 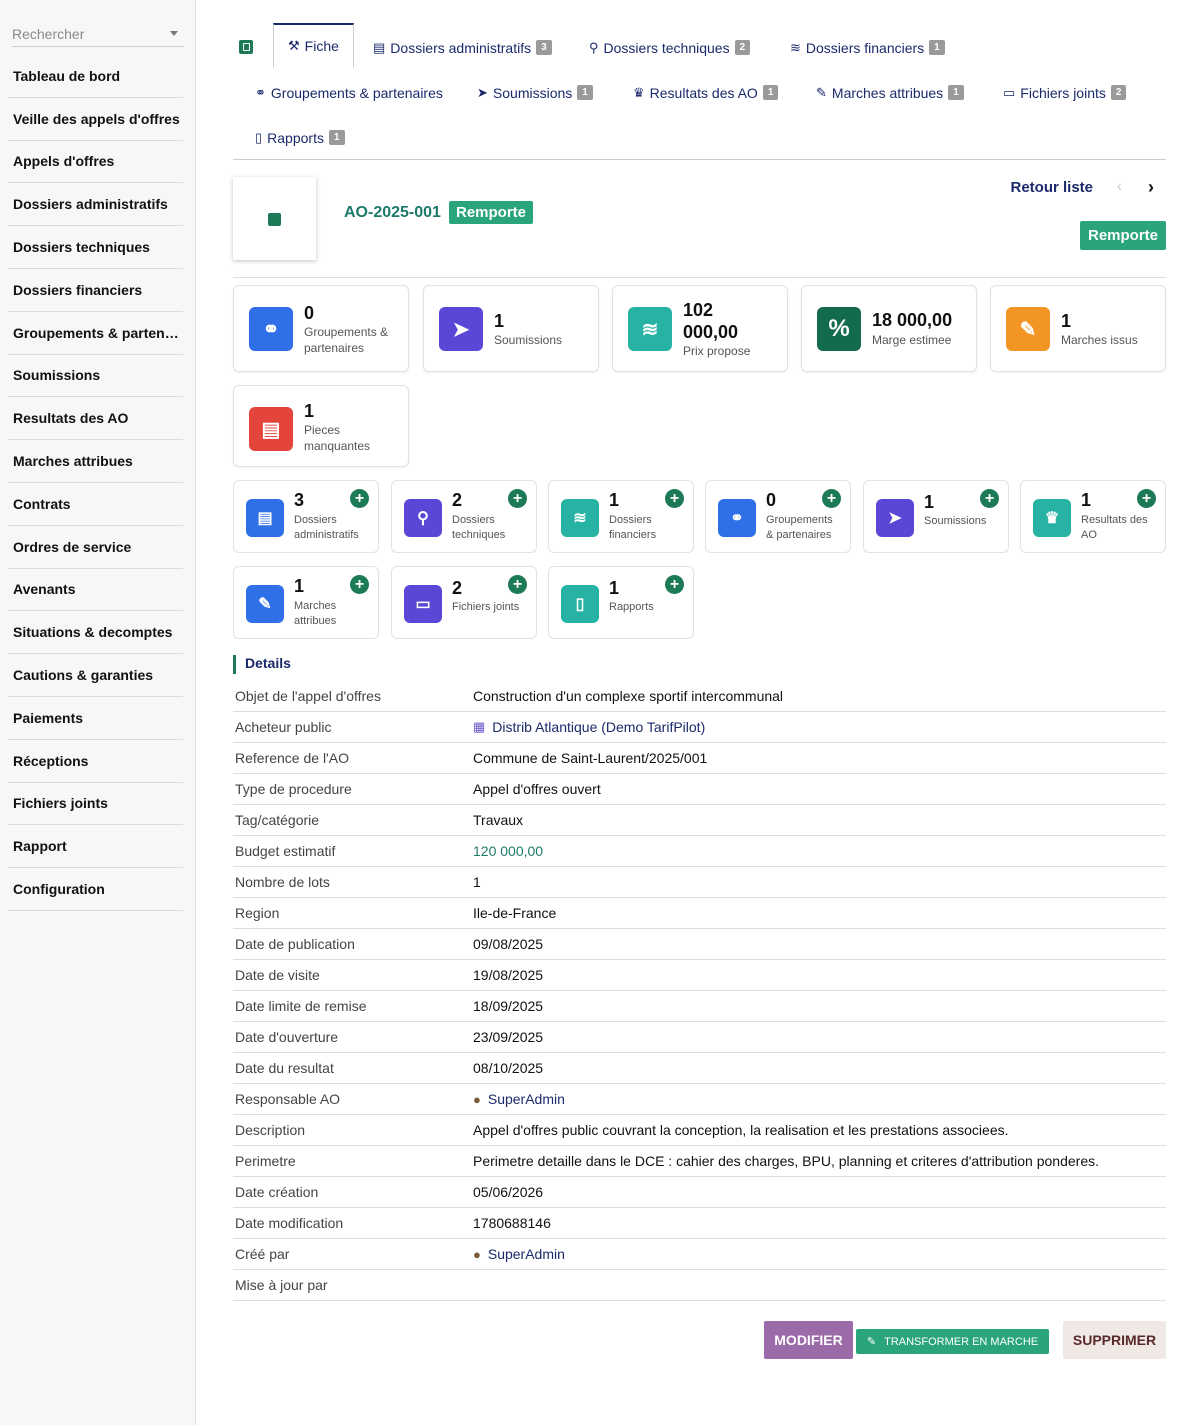 What do you see at coordinates (334, 348) in the screenshot?
I see `stat-label: partenaires` at bounding box center [334, 348].